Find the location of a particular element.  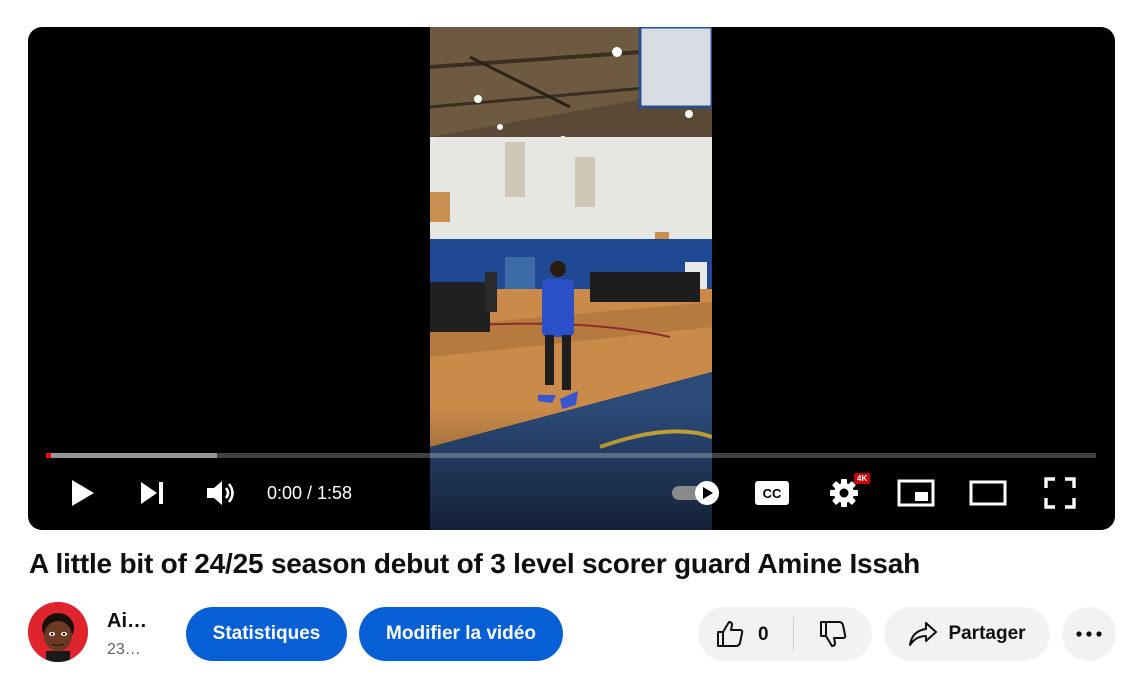

subtitles-icon: CC is located at coordinates (772, 493).